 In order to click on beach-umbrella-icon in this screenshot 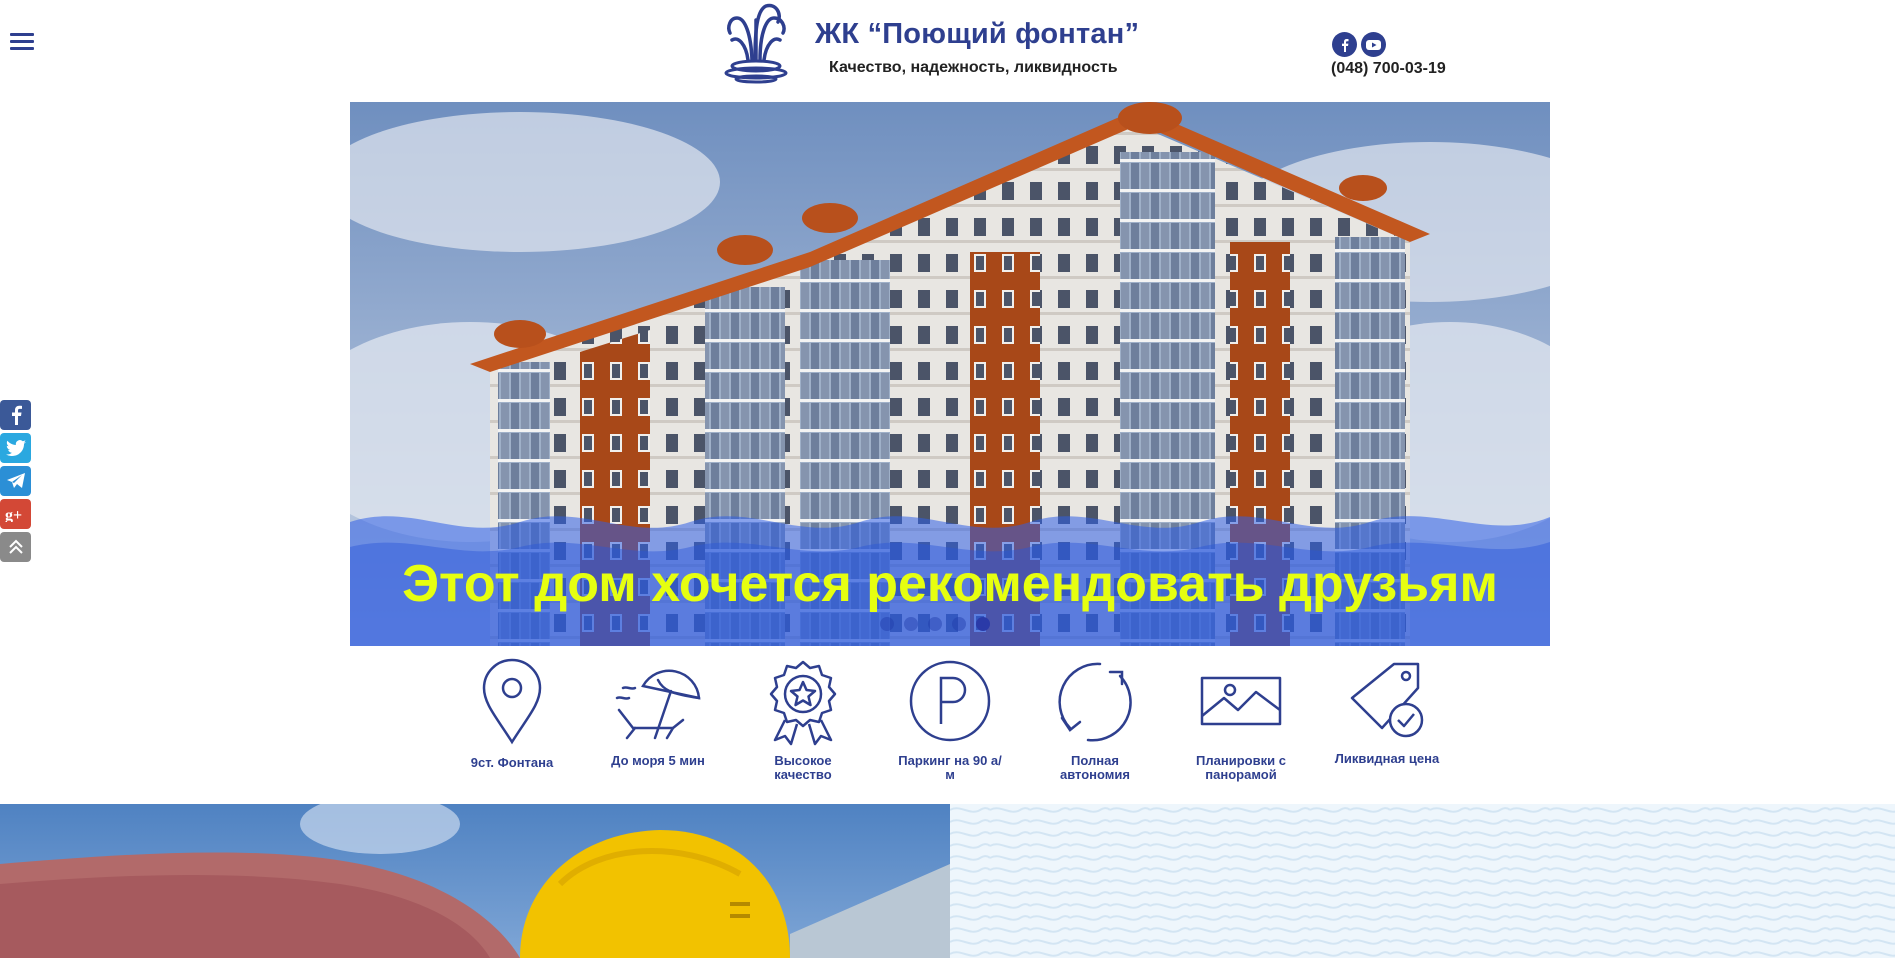, I will do `click(658, 704)`.